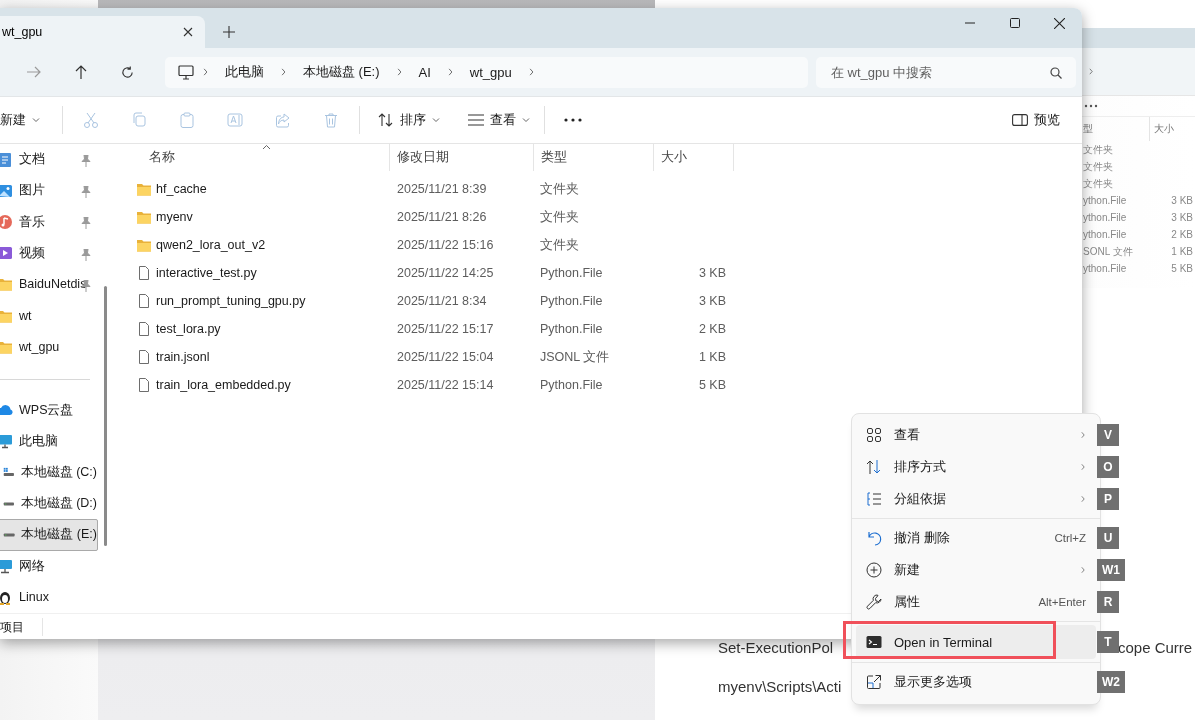 This screenshot has height=720, width=1195. What do you see at coordinates (1108, 435) in the screenshot?
I see `access-key-badge: V` at bounding box center [1108, 435].